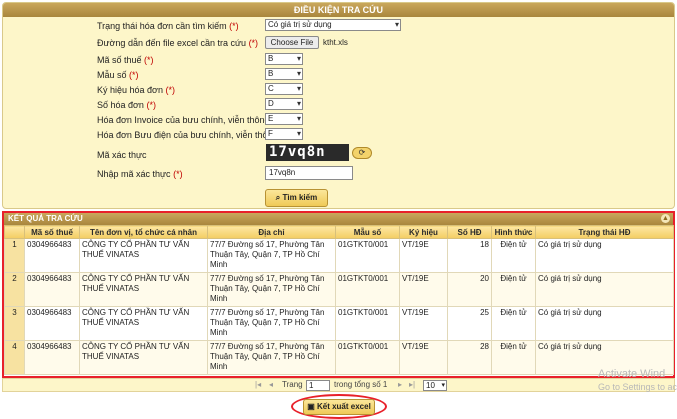 This screenshot has height=419, width=677. Describe the element at coordinates (469, 323) in the screenshot. I see `invoice-no-cell: 25` at that location.